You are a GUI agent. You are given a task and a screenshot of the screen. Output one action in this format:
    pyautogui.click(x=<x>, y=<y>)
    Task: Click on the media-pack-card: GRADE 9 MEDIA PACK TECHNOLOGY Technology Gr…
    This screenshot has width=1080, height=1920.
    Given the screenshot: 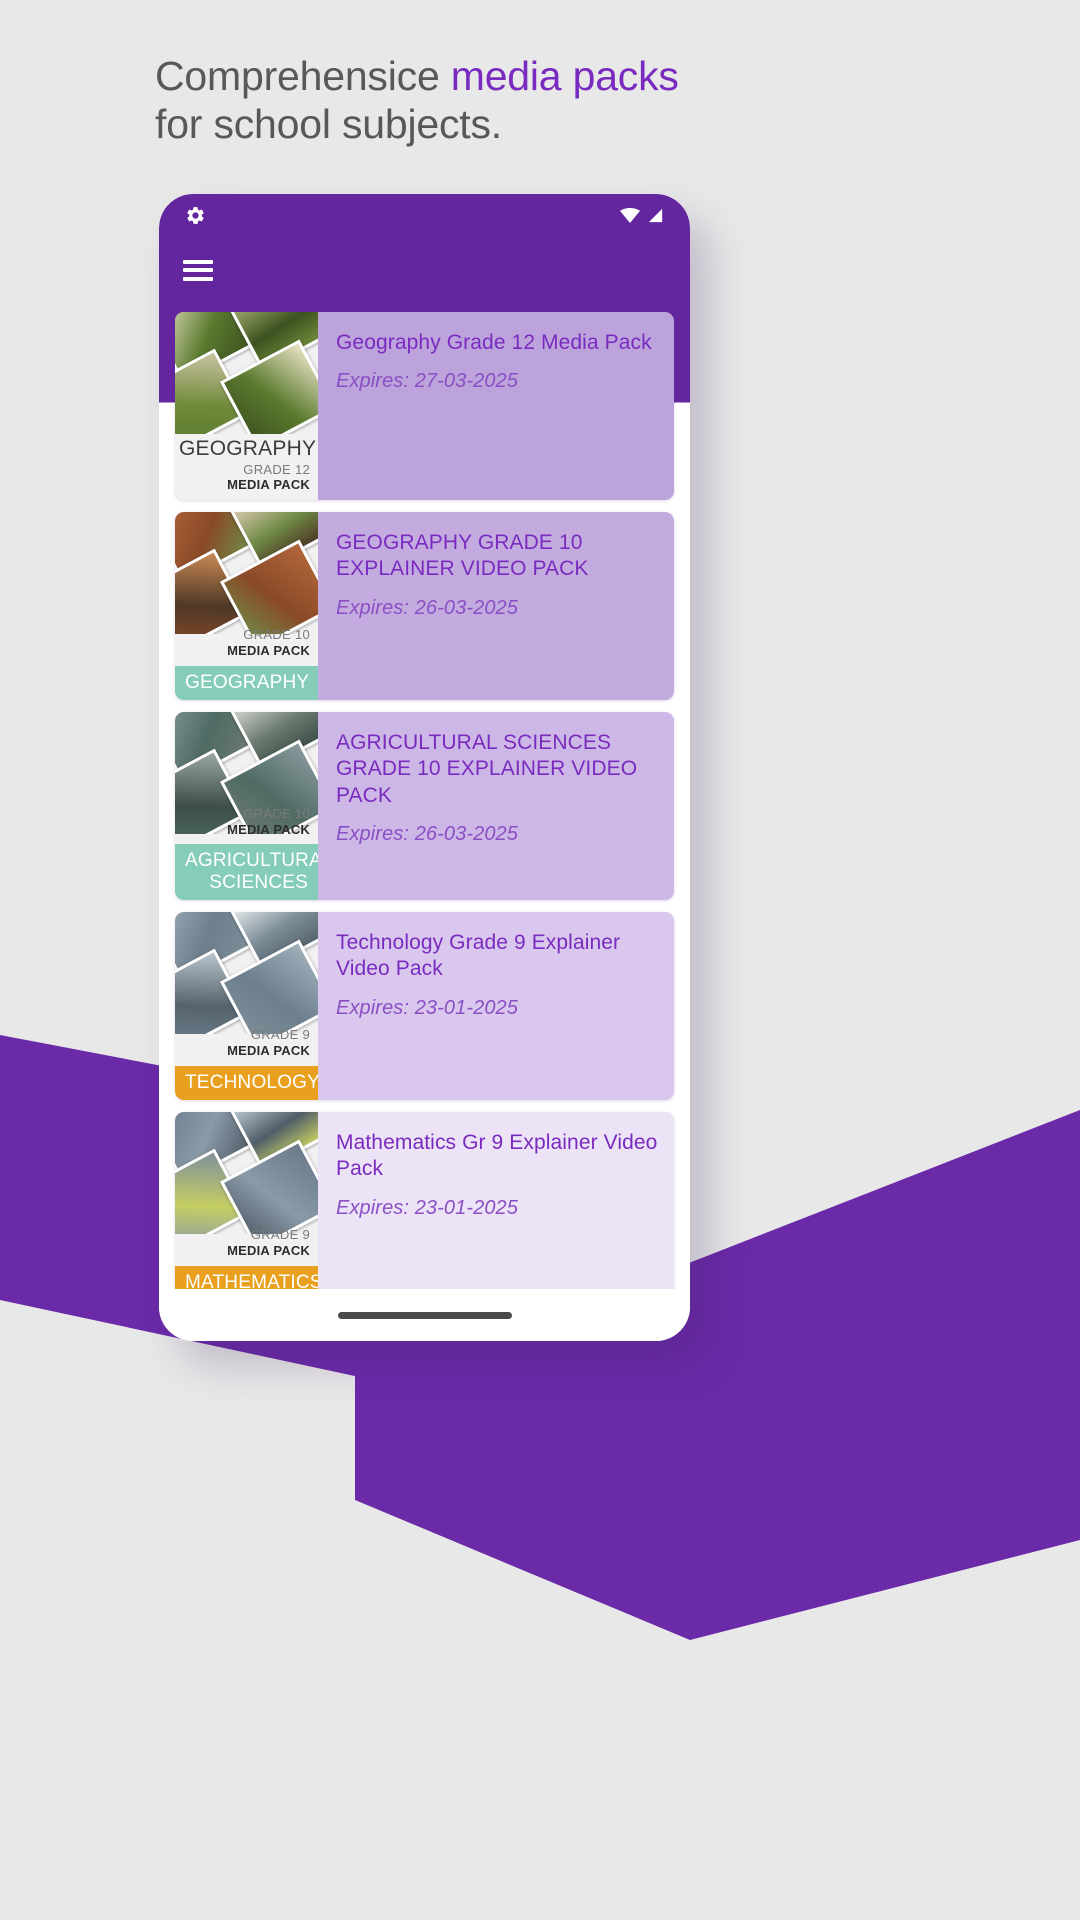 What is the action you would take?
    pyautogui.click(x=424, y=1006)
    